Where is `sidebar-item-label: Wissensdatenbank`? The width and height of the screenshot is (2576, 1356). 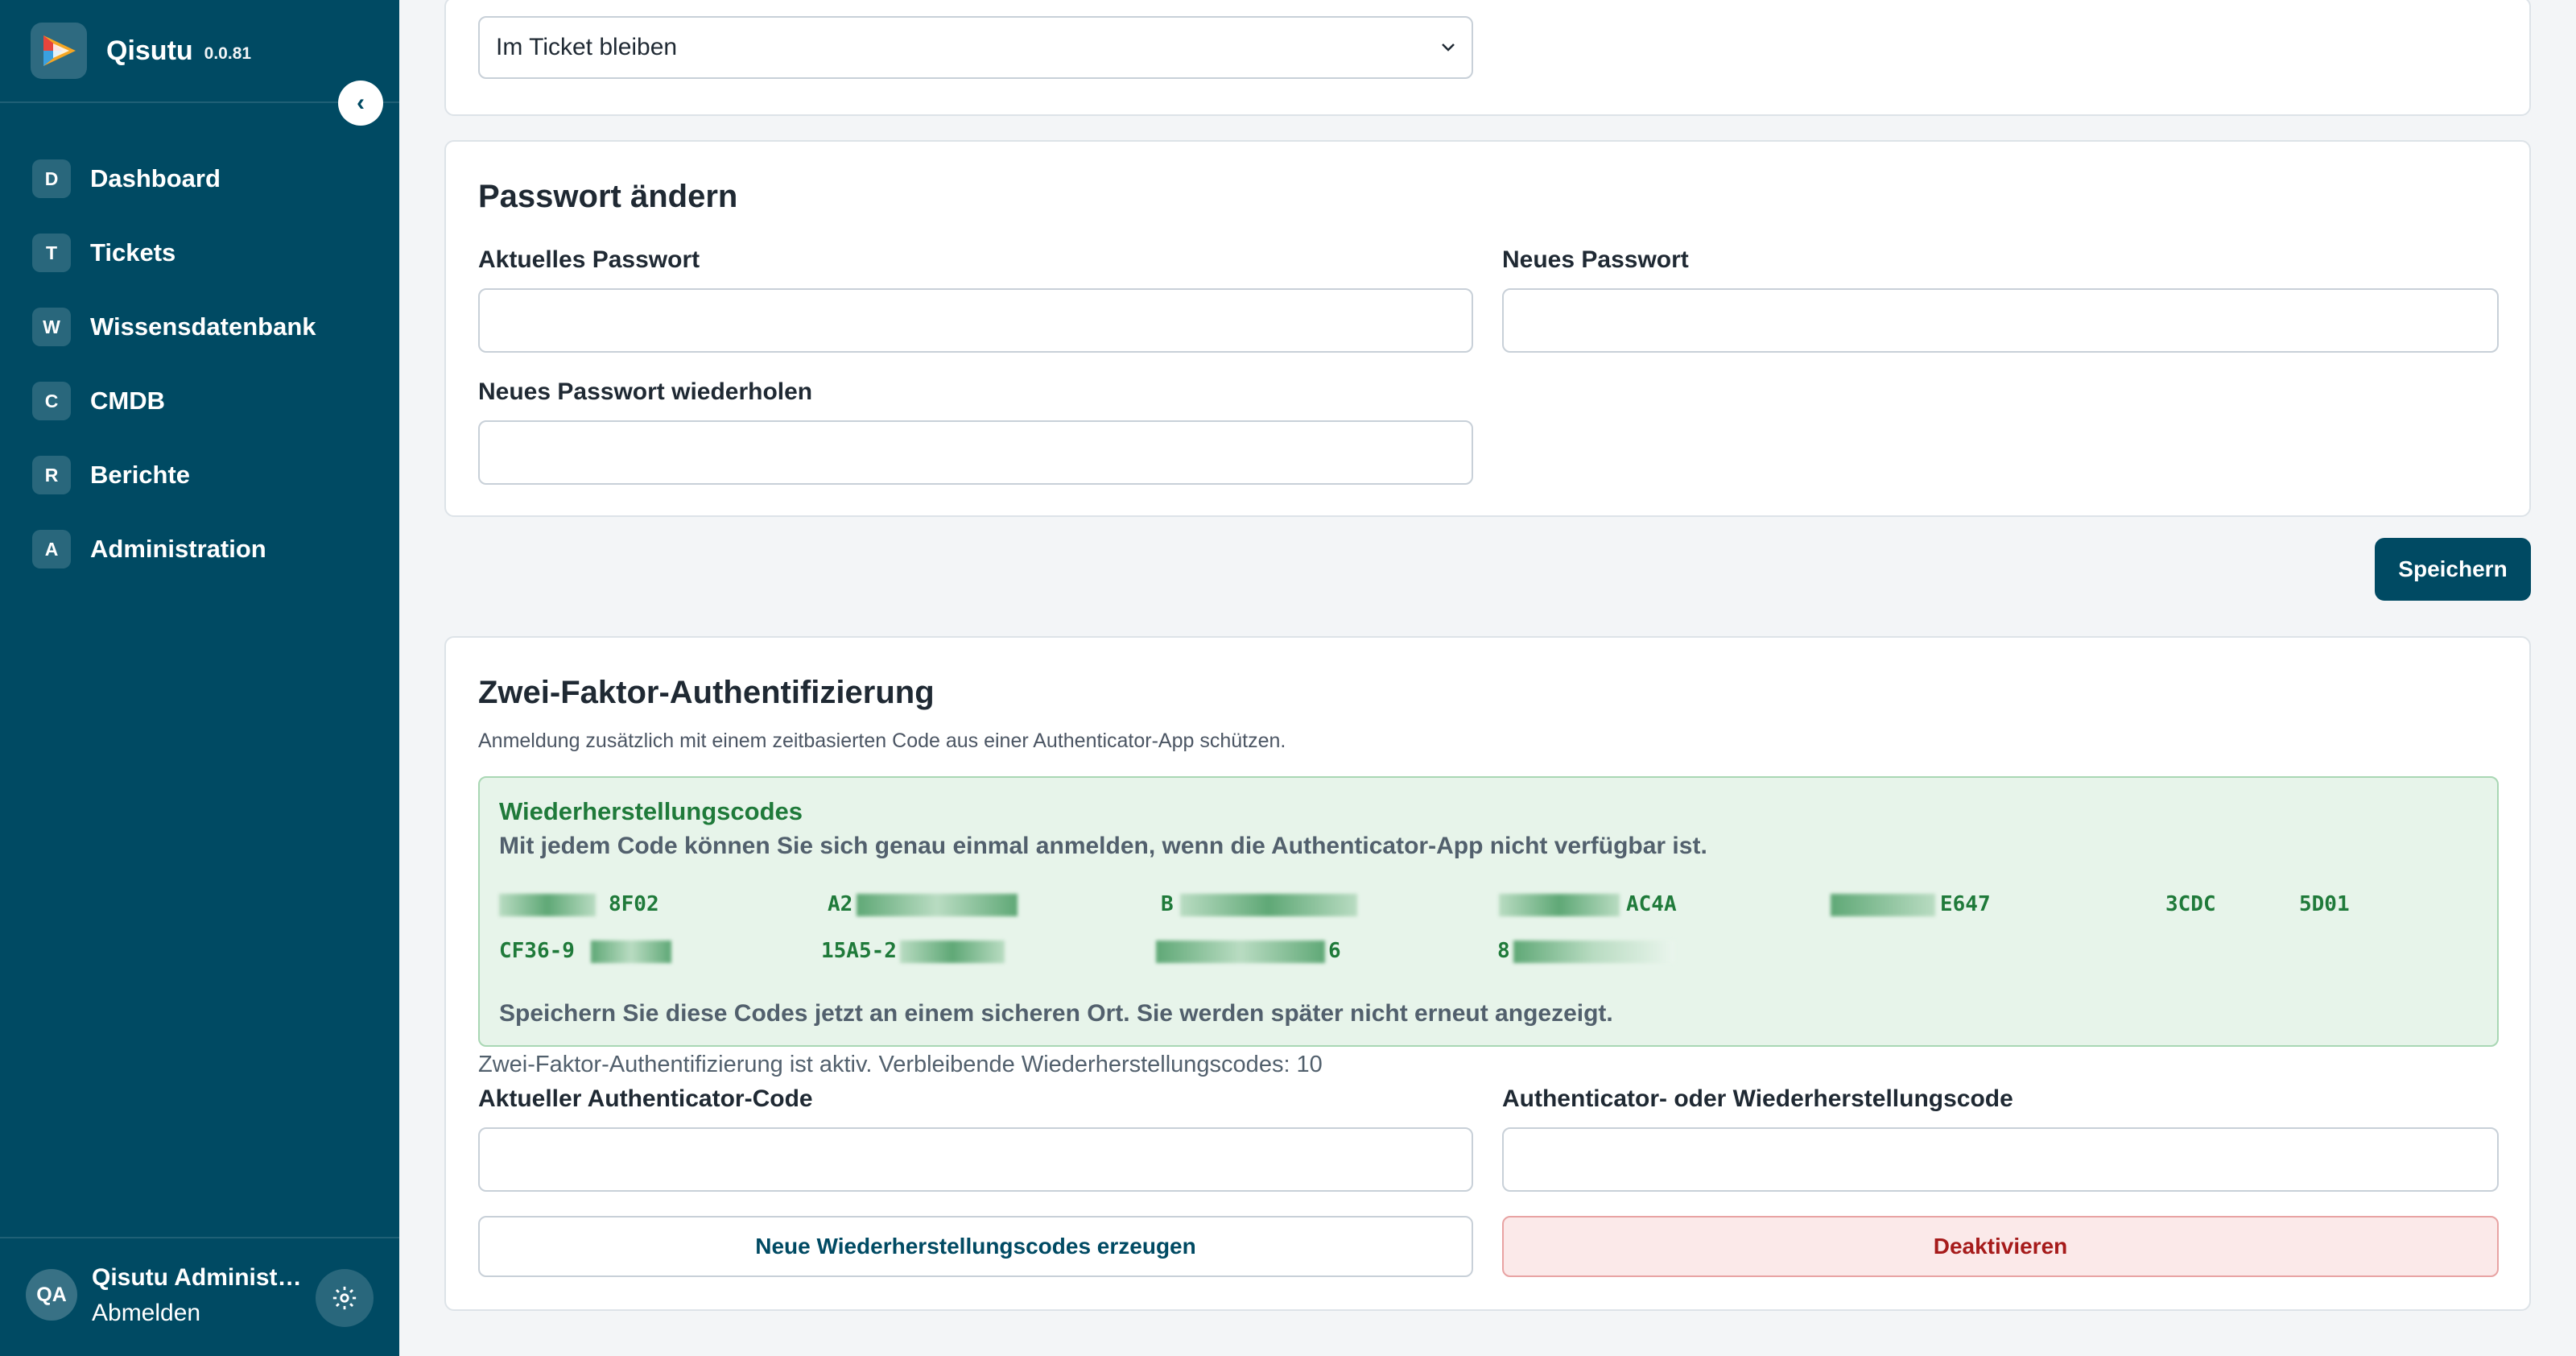 sidebar-item-label: Wissensdatenbank is located at coordinates (203, 327).